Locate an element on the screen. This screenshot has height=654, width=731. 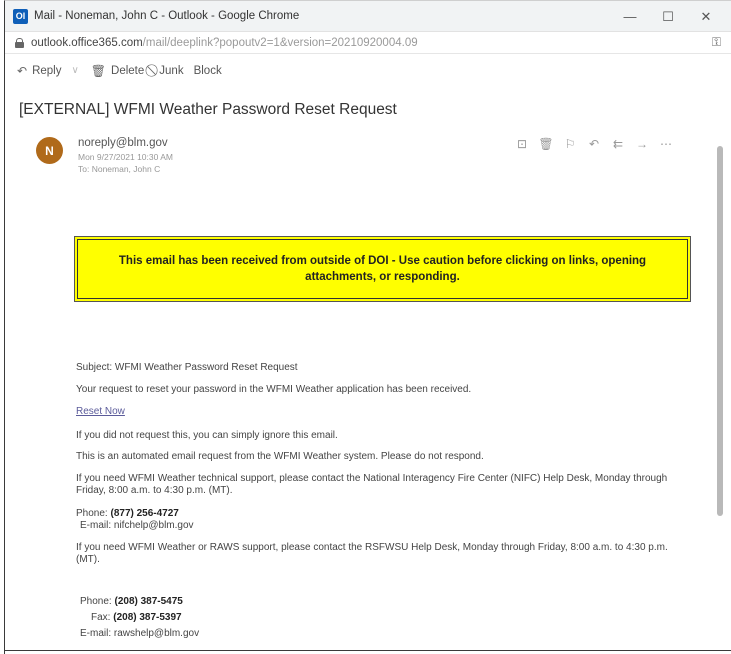
block-label: Block is located at coordinates (207, 70).